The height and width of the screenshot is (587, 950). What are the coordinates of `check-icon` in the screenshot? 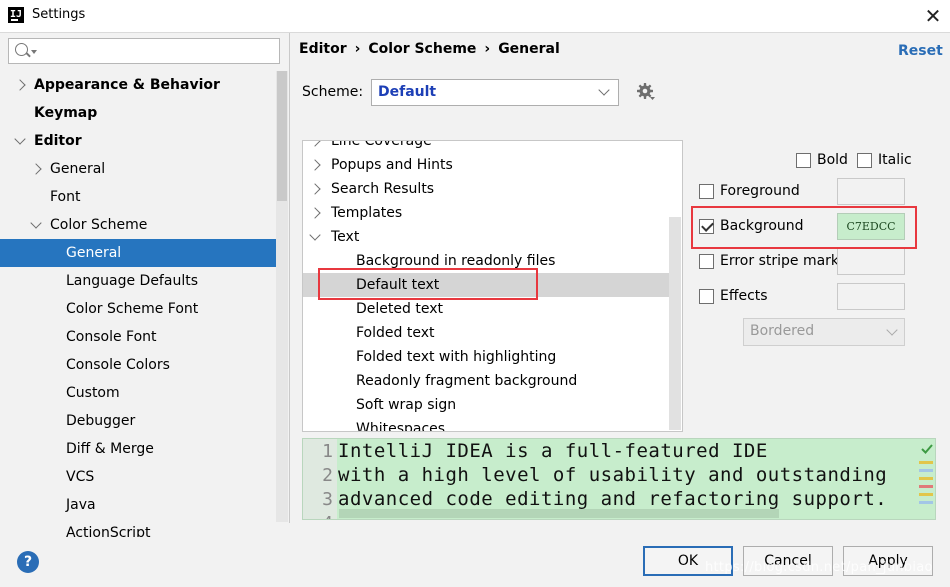 It's located at (927, 449).